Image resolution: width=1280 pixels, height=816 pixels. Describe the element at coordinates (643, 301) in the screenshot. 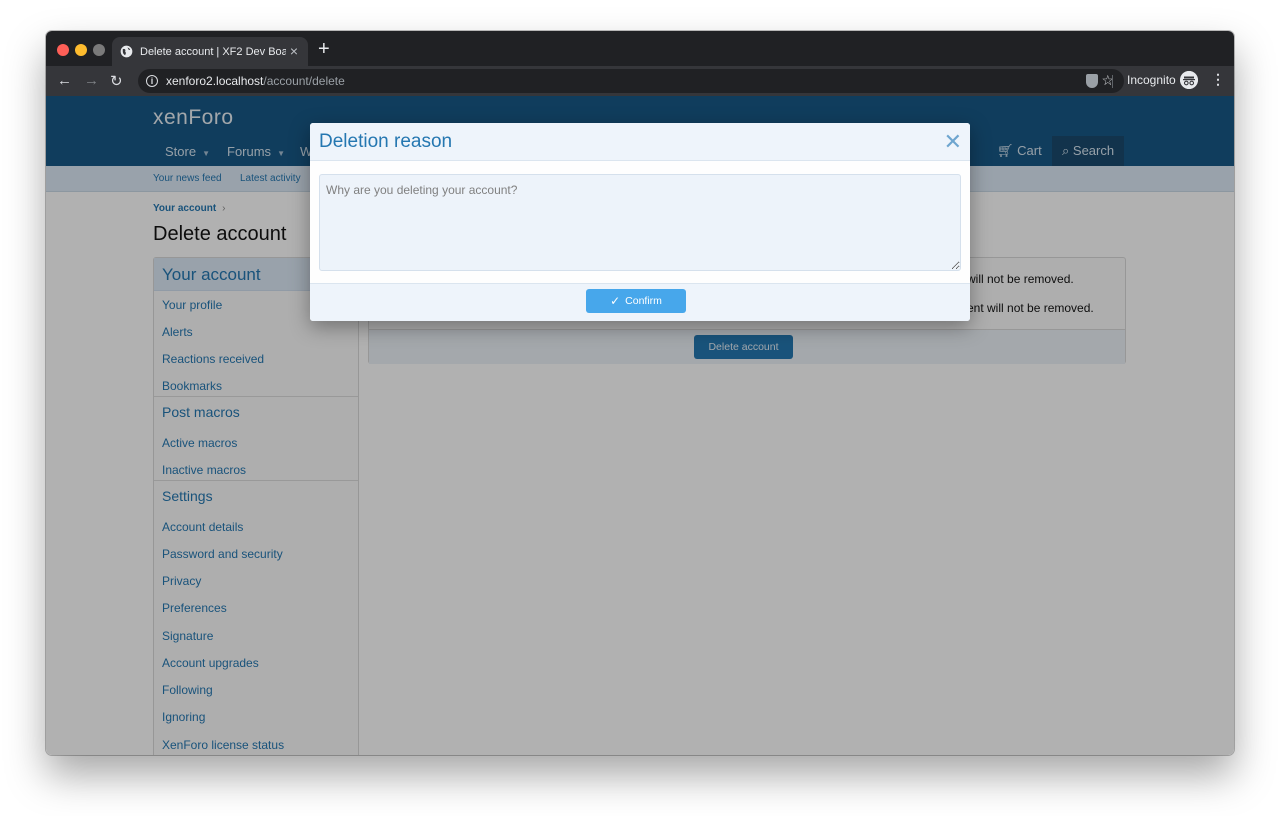

I see `confirm-label: Confirm` at that location.